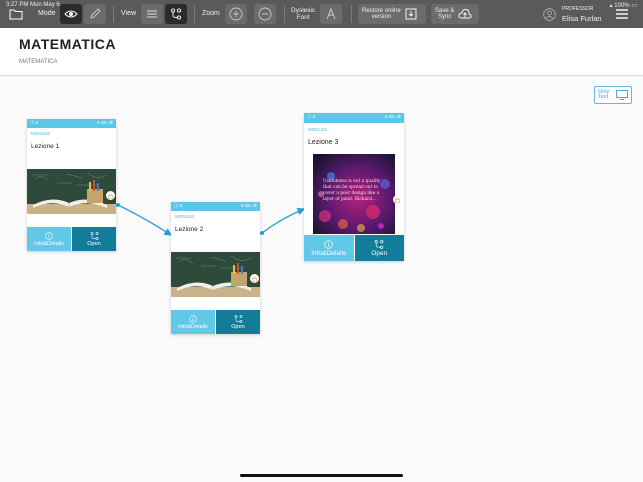 The width and height of the screenshot is (643, 482). What do you see at coordinates (381, 14) in the screenshot?
I see `restore-online-label: Restore online version` at bounding box center [381, 14].